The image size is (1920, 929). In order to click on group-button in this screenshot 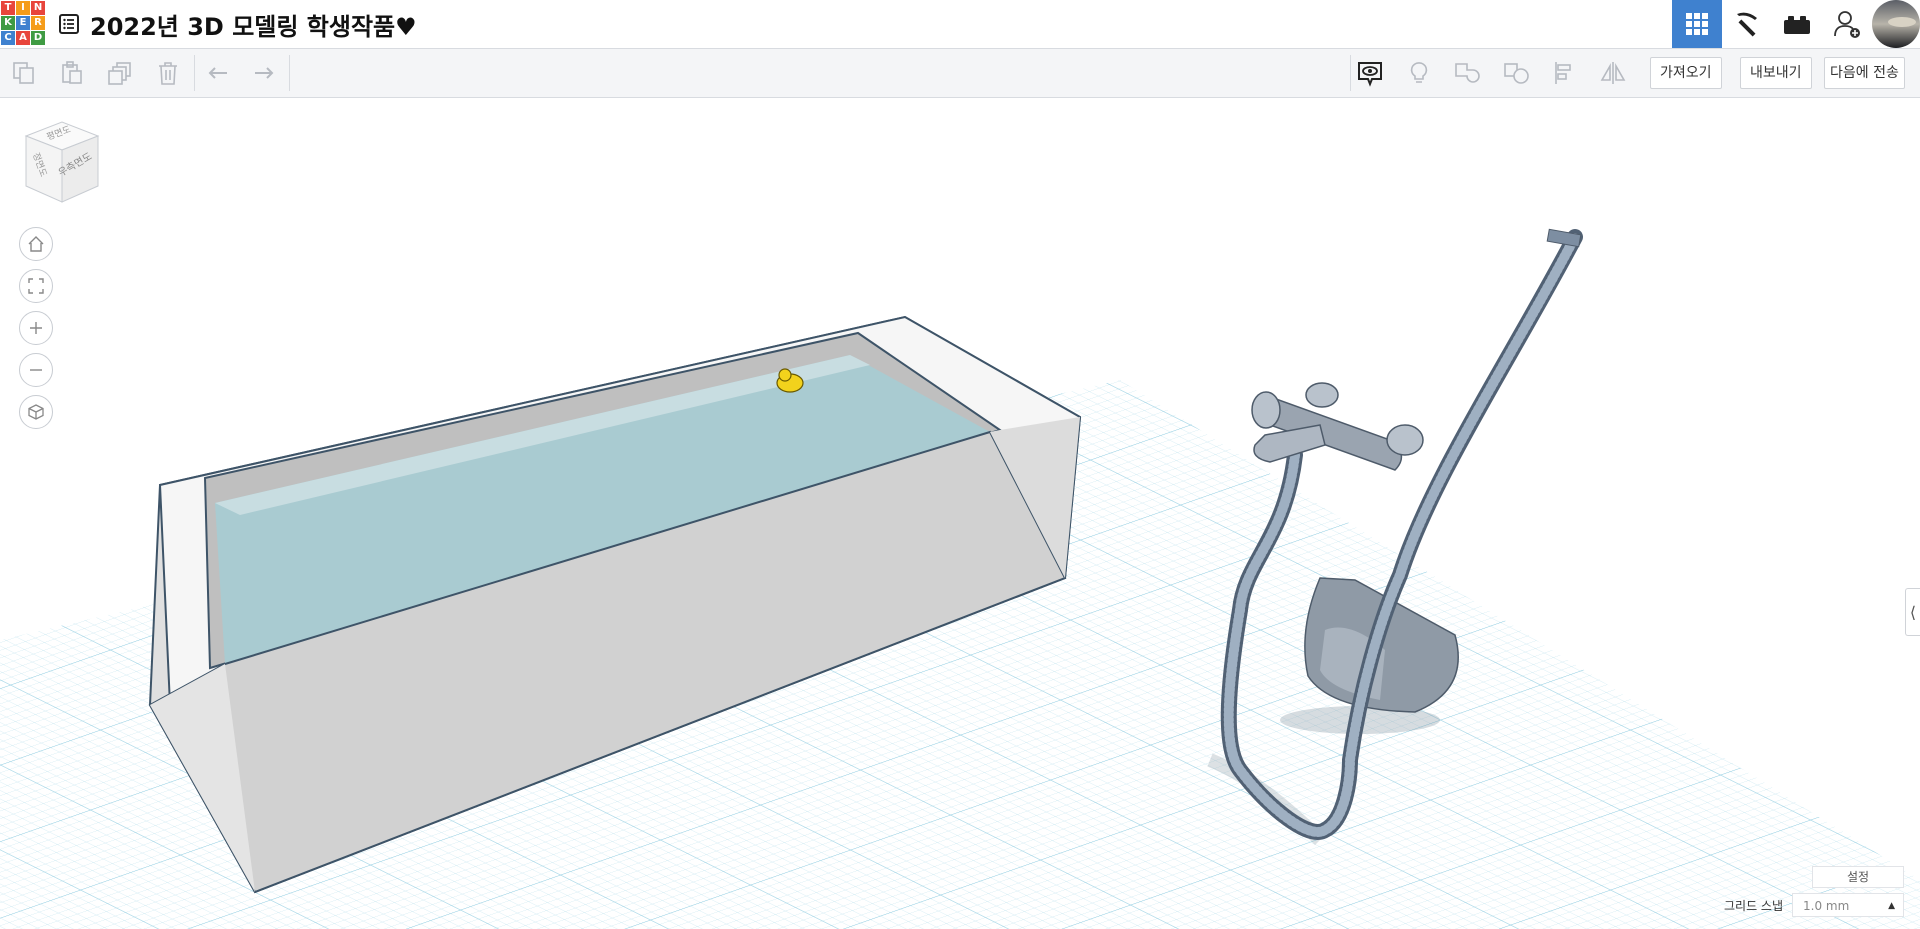, I will do `click(1467, 73)`.